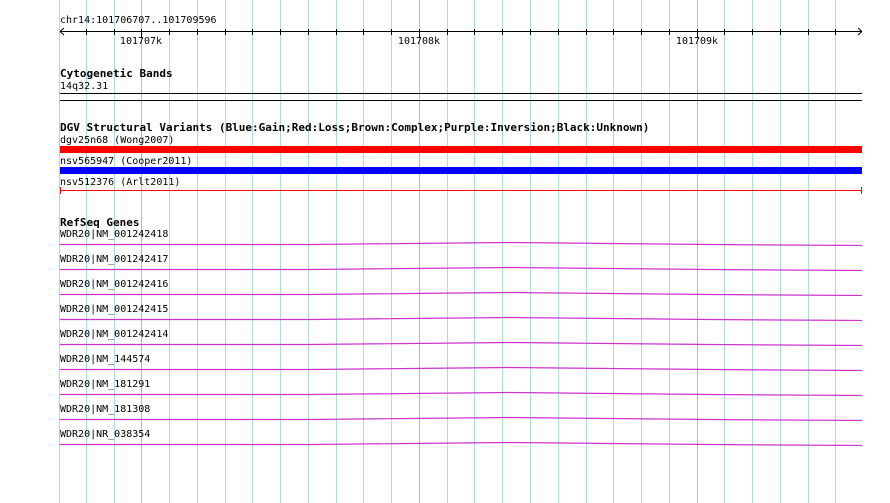 This screenshot has width=890, height=503. What do you see at coordinates (117, 140) in the screenshot?
I see `dgv-feature-label: dgv25n68 (Wong2007)` at bounding box center [117, 140].